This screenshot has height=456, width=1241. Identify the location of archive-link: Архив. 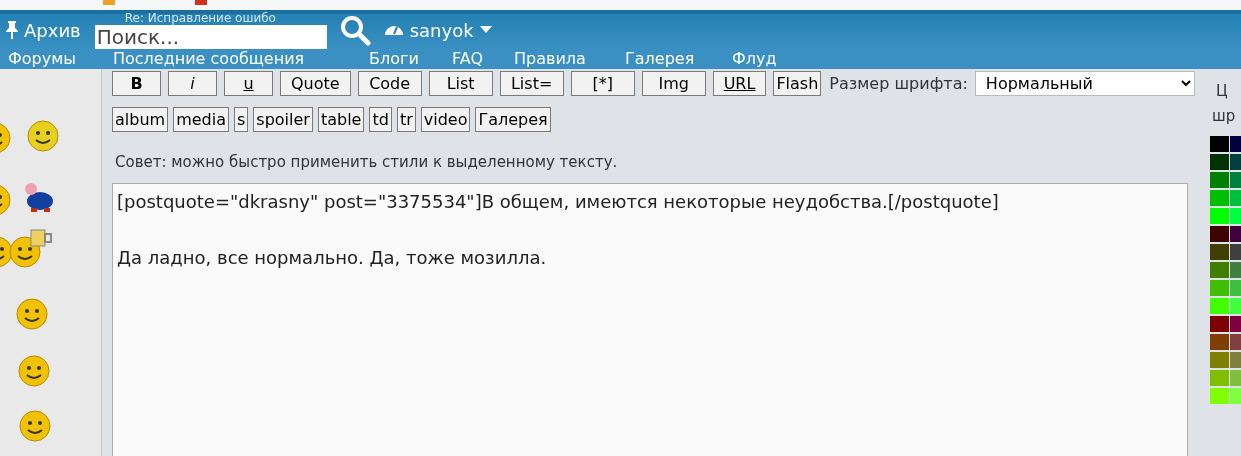
(43, 30).